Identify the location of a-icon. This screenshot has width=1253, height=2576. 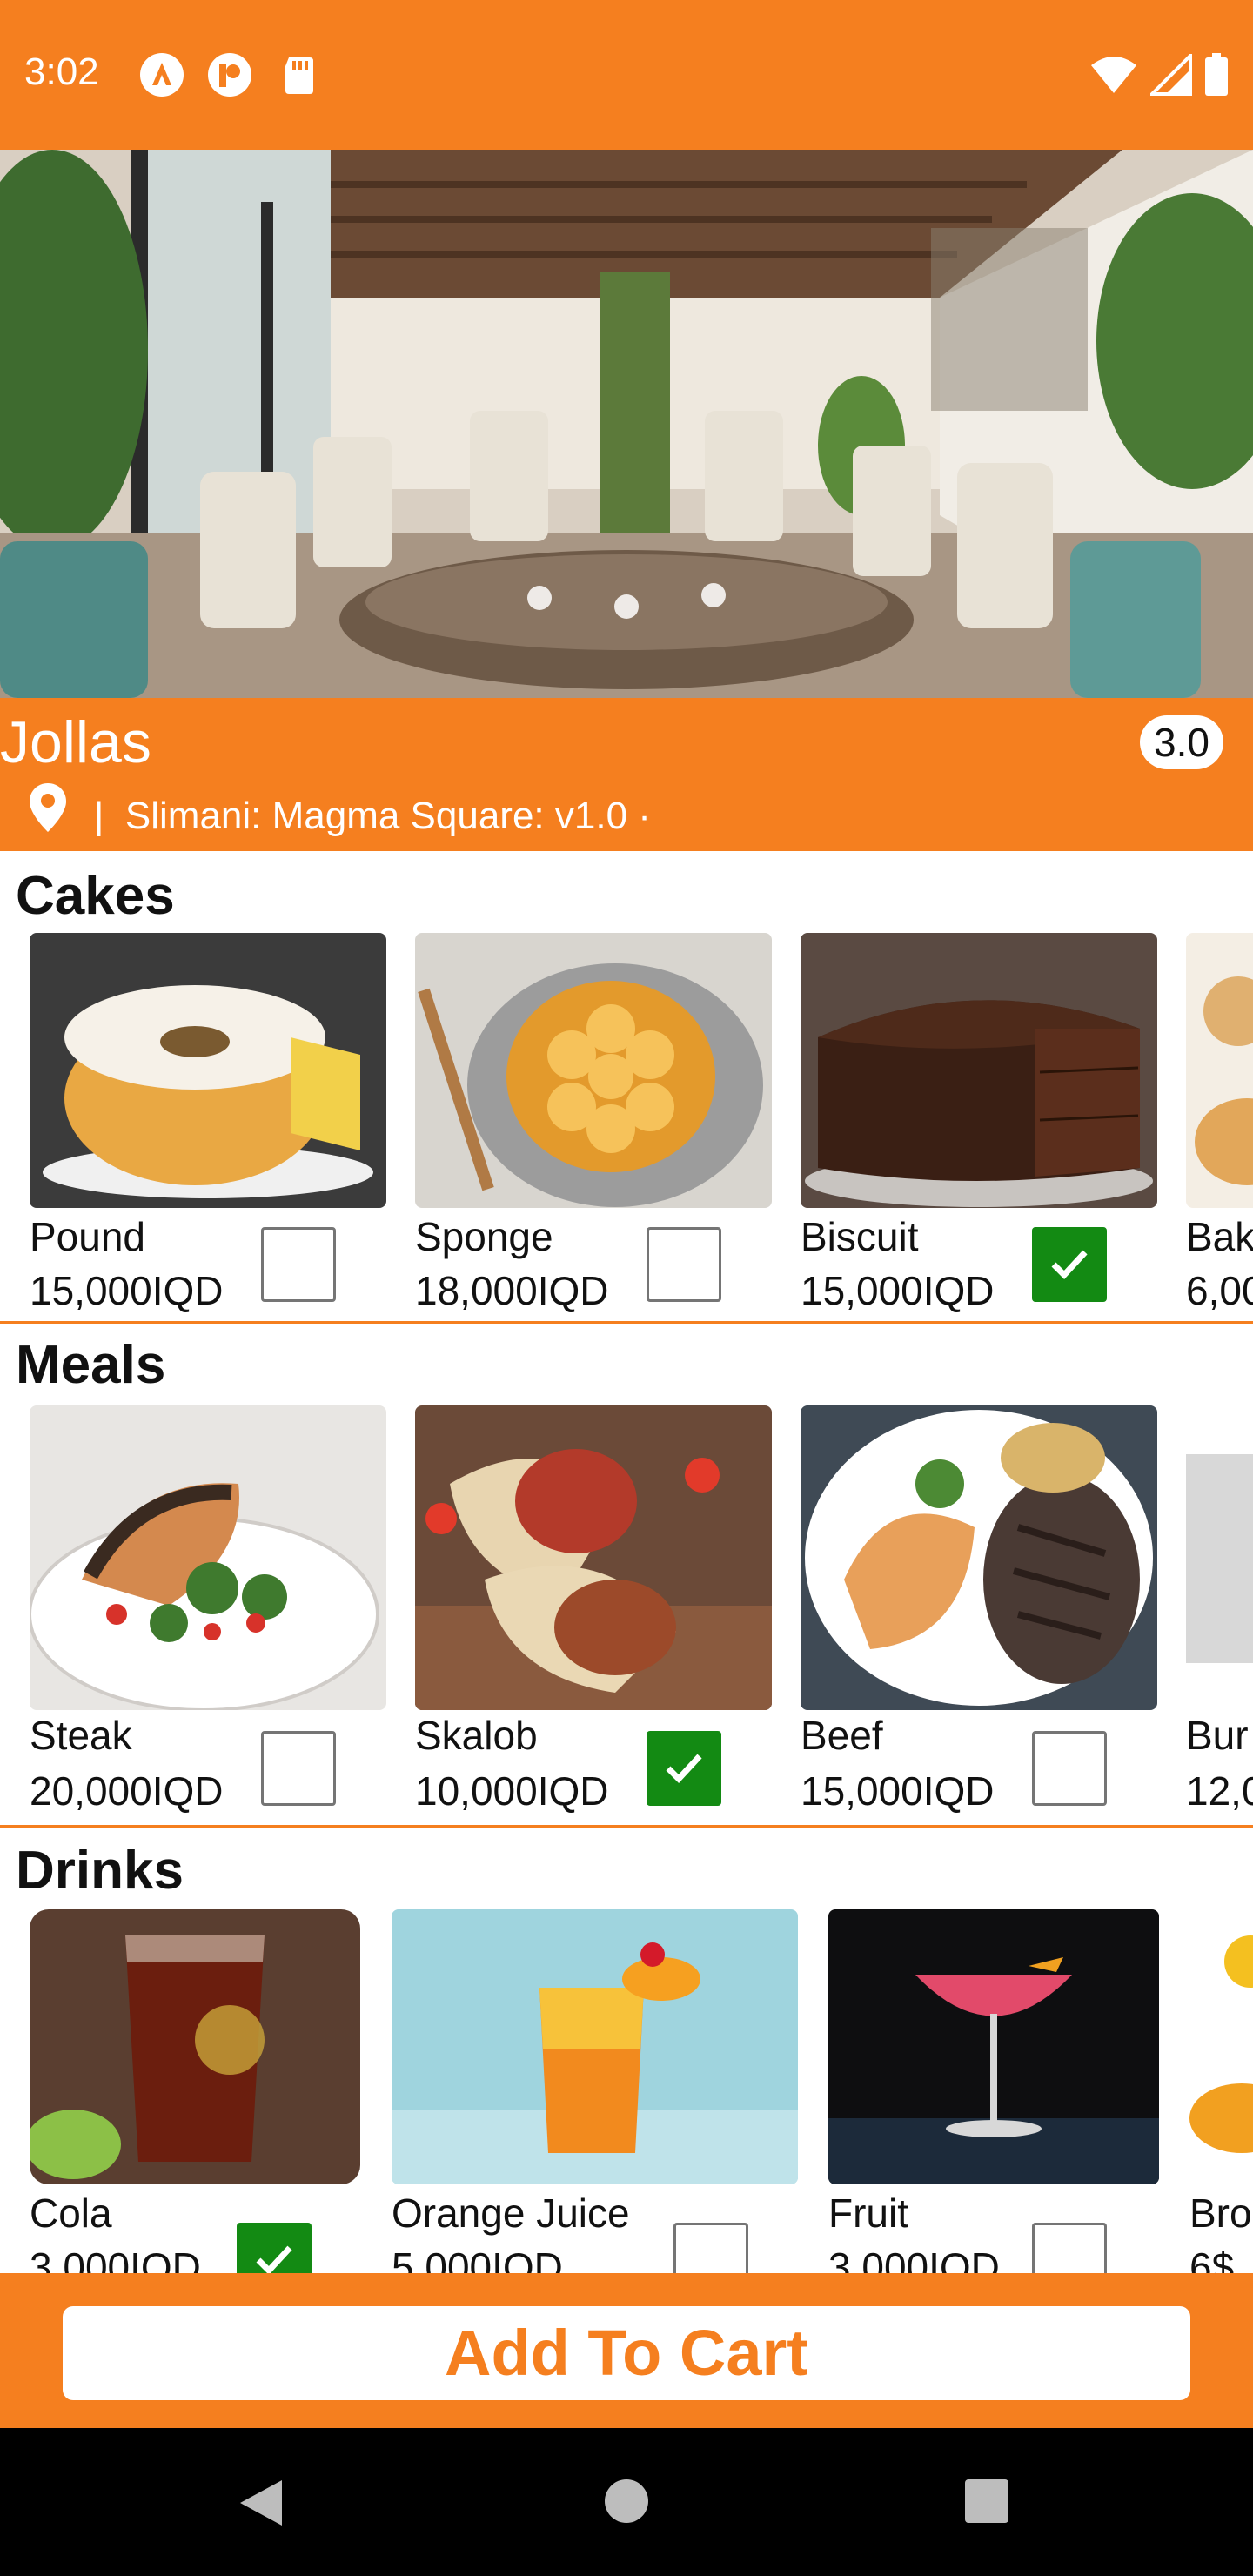
(162, 75).